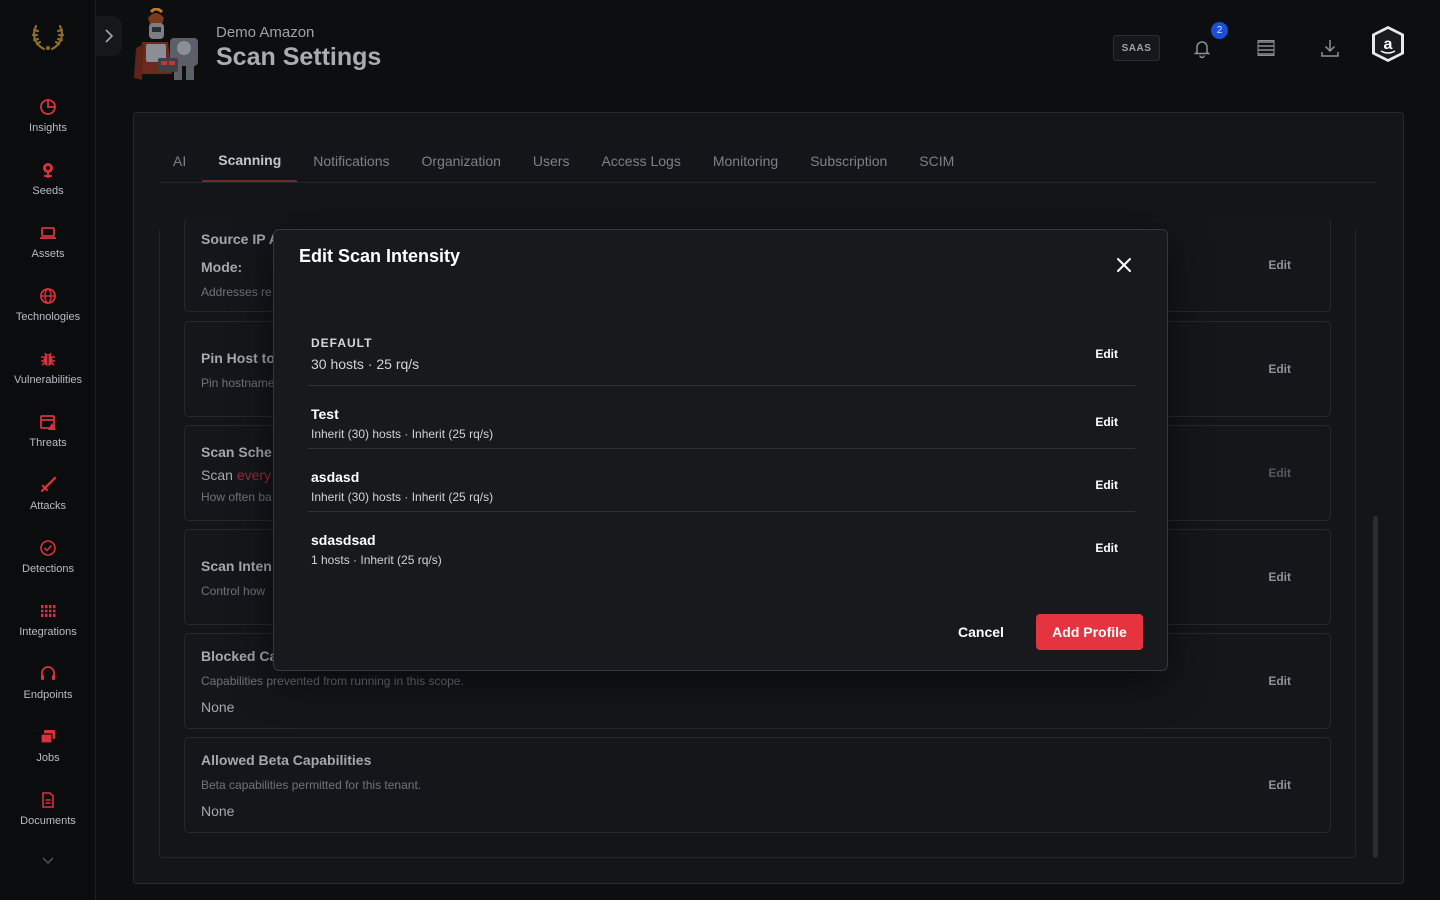  What do you see at coordinates (48, 36) in the screenshot?
I see `laurel-logo-icon` at bounding box center [48, 36].